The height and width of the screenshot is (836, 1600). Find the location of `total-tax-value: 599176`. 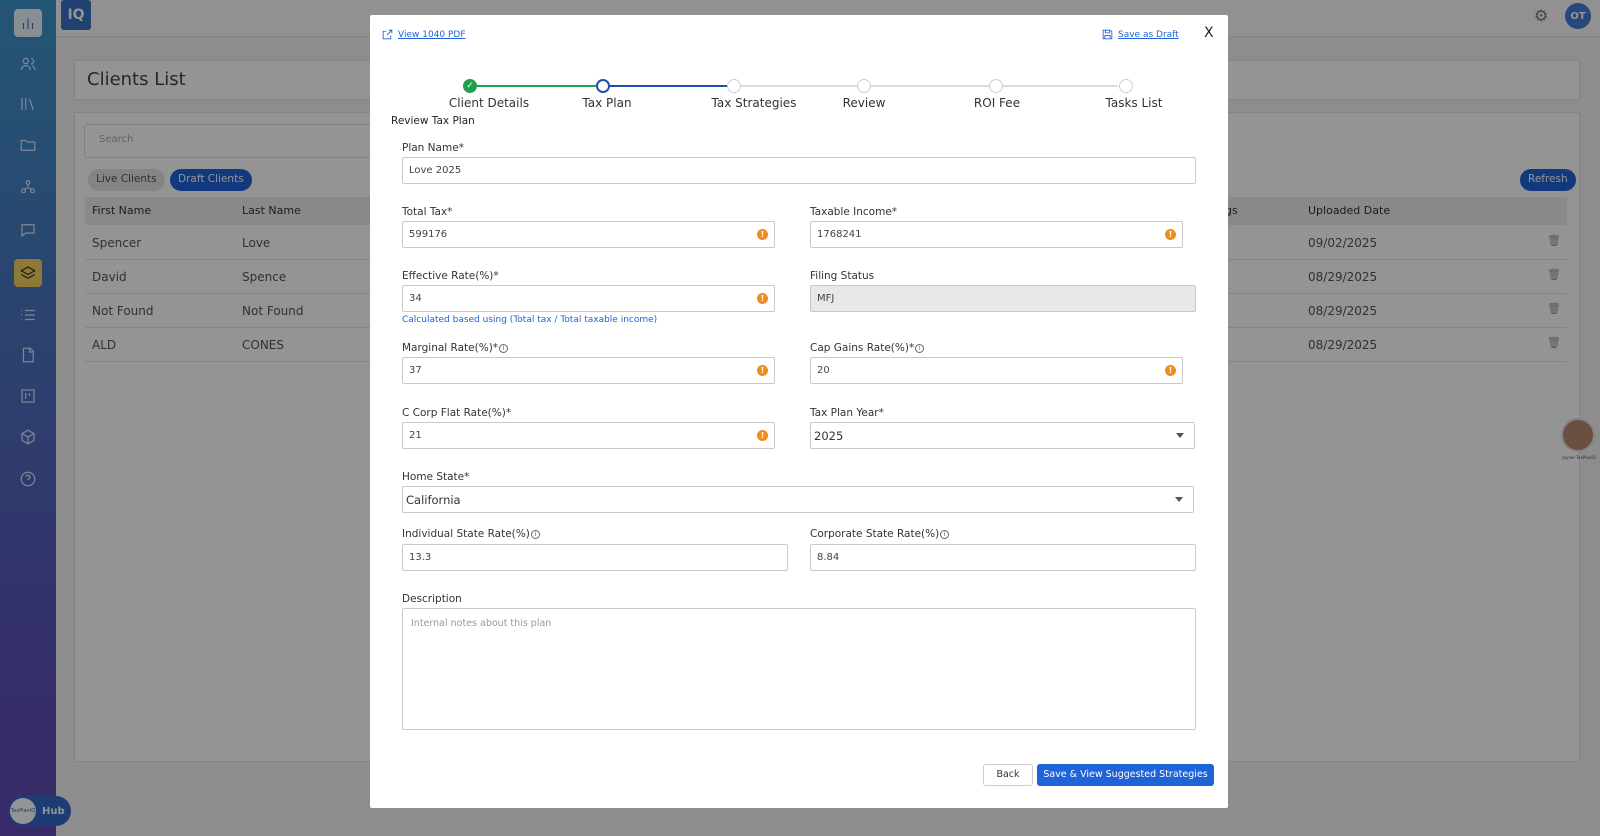

total-tax-value: 599176 is located at coordinates (428, 234).